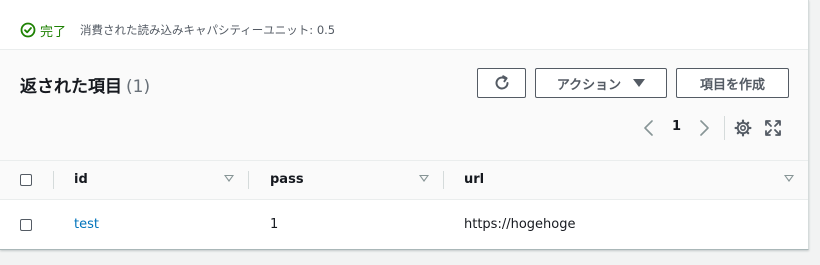 The image size is (820, 265). I want to click on refresh-icon, so click(501, 82).